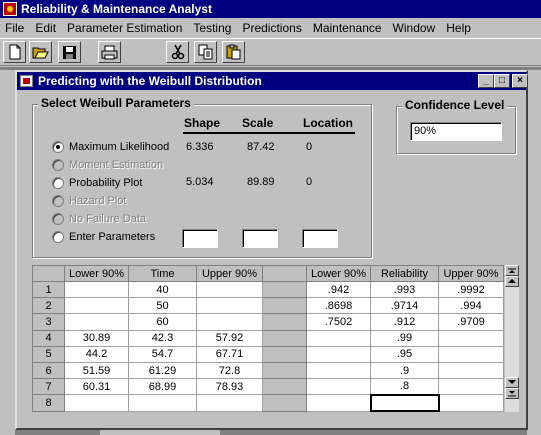  Describe the element at coordinates (404, 290) in the screenshot. I see `cell-reliability: .993` at that location.